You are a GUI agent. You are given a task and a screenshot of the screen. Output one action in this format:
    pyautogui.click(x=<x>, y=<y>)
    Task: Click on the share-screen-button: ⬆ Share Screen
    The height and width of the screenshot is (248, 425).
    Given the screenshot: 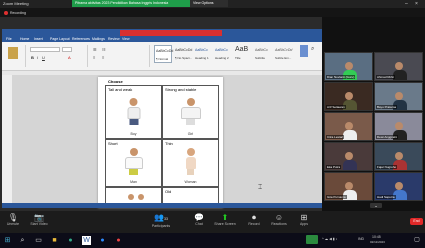 What is the action you would take?
    pyautogui.click(x=225, y=219)
    